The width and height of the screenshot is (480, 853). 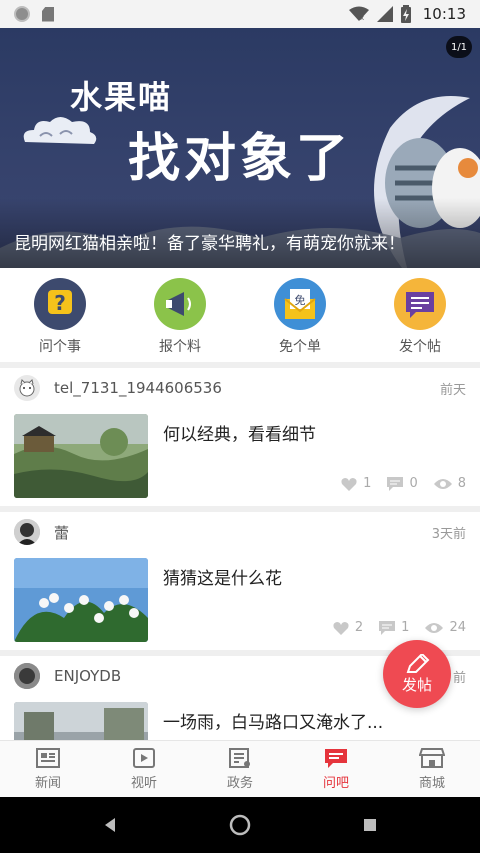 What do you see at coordinates (61, 532) in the screenshot?
I see `post-username: 蕾` at bounding box center [61, 532].